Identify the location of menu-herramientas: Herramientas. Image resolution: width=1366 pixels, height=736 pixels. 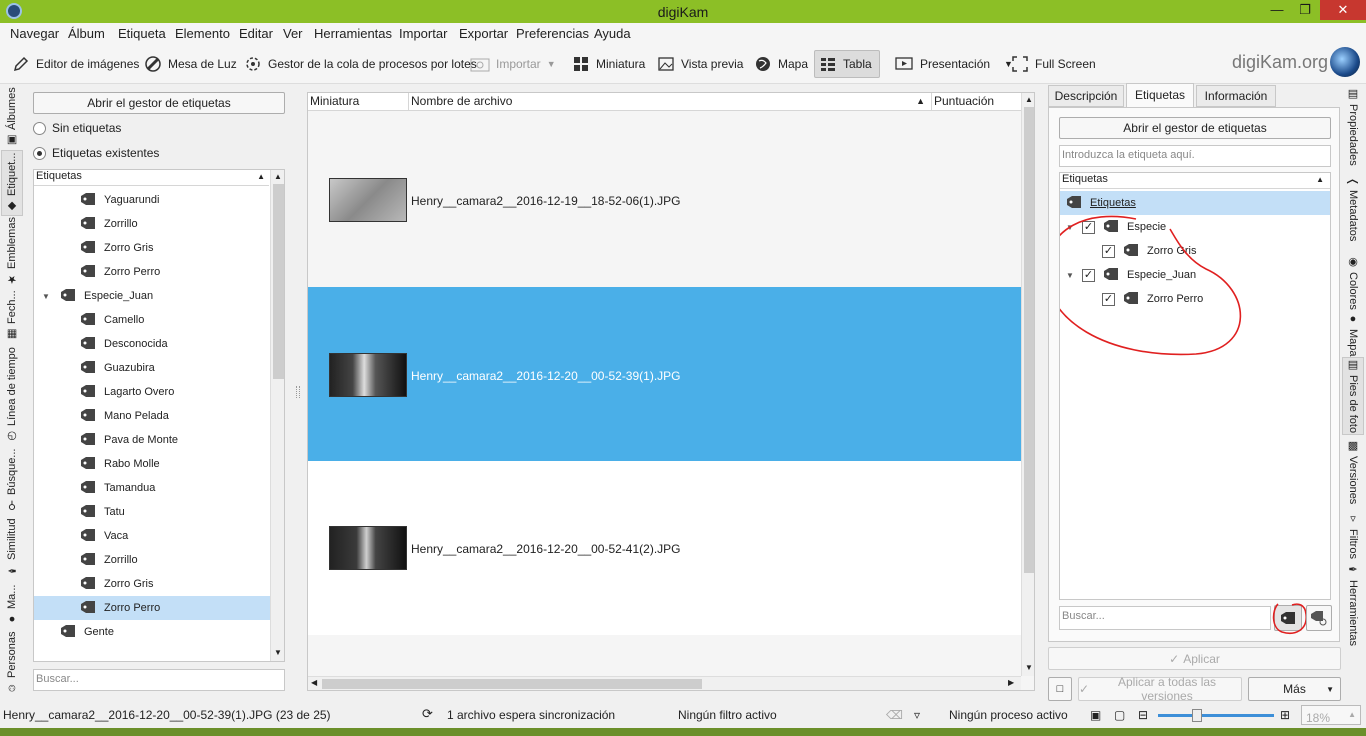
(353, 33).